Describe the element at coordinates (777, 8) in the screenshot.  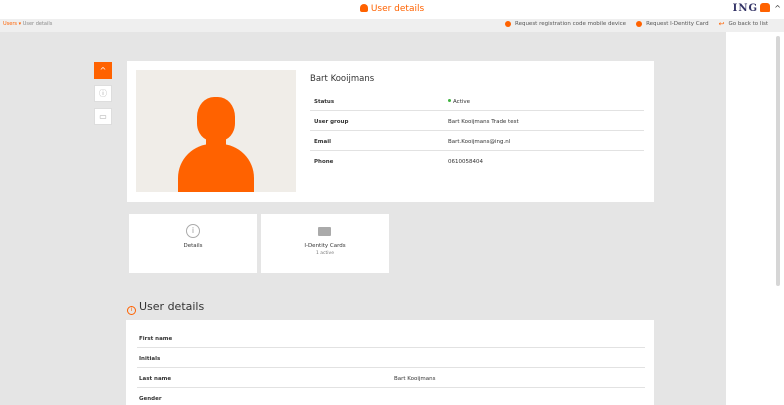
I see `collapse-chevron-icon: ^` at that location.